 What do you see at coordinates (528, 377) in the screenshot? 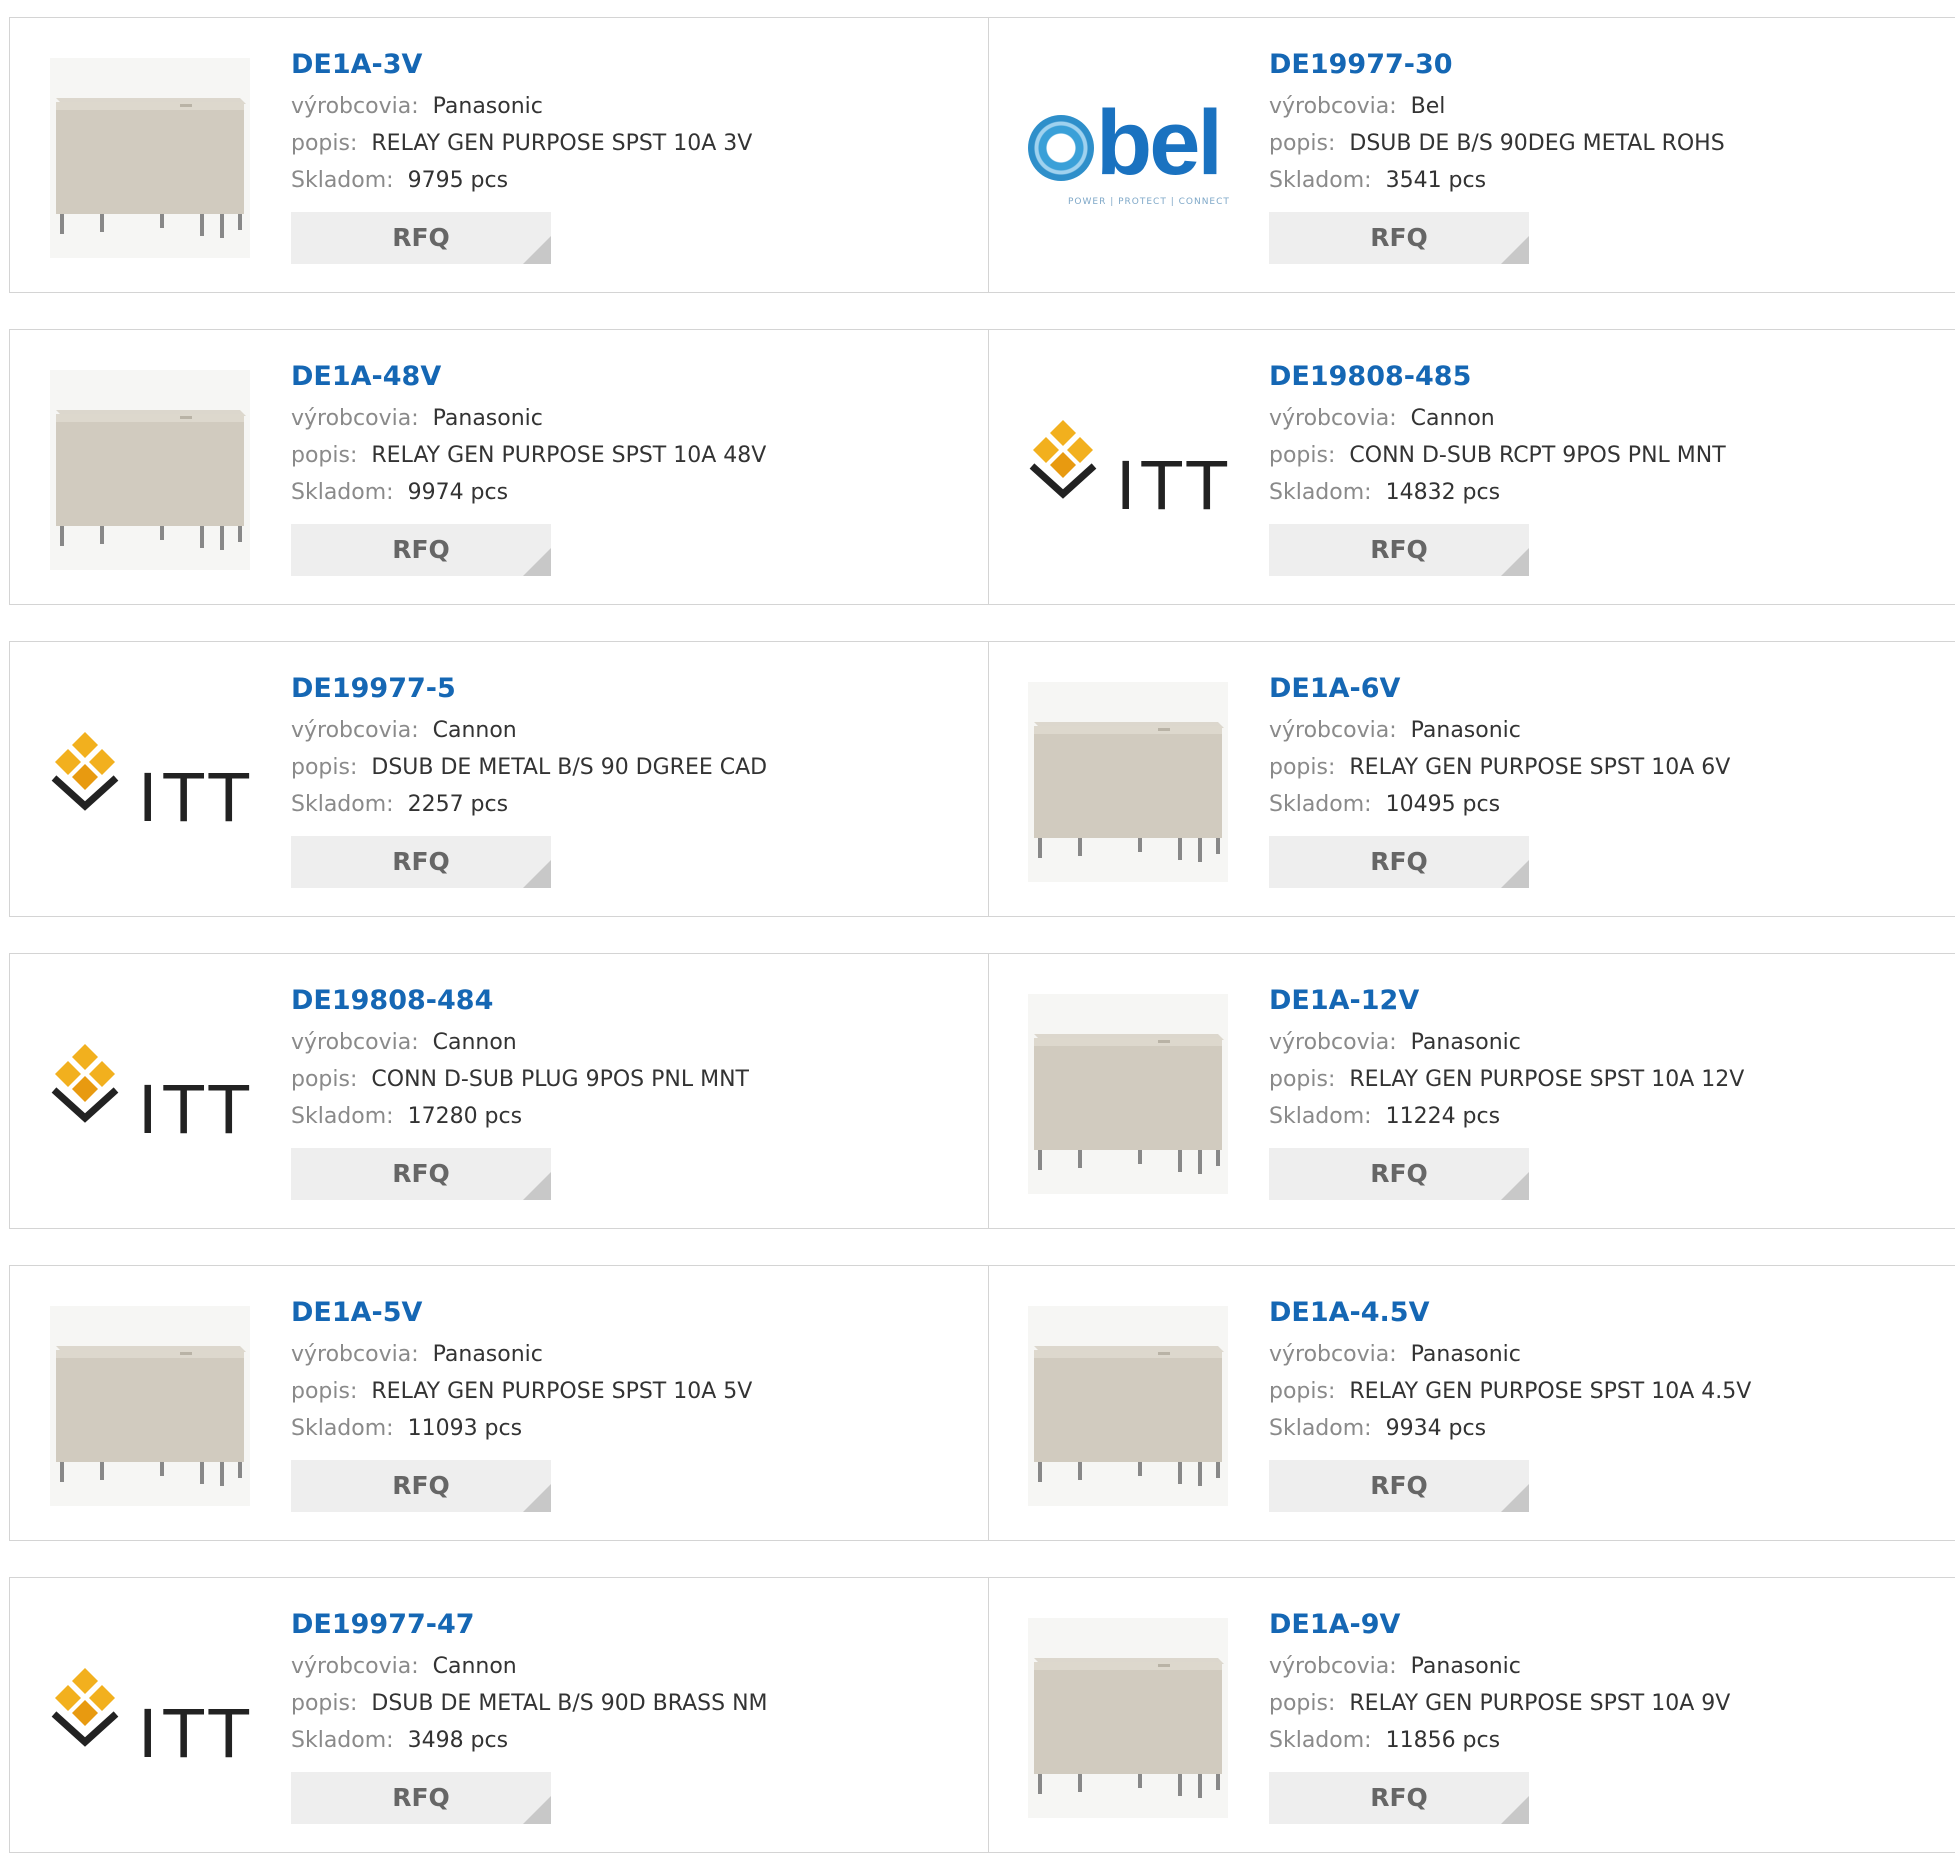
I see `part-number-link: DE1A-48V` at bounding box center [528, 377].